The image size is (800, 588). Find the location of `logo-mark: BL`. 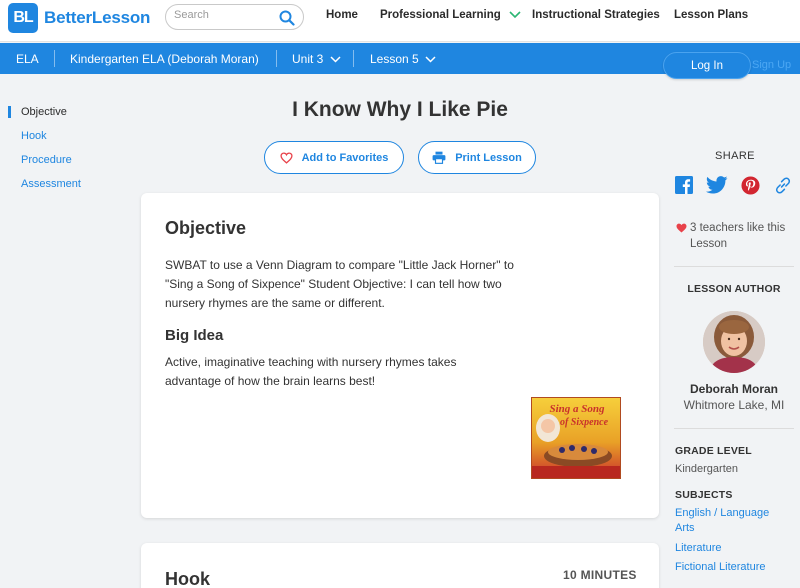

logo-mark: BL is located at coordinates (23, 18).